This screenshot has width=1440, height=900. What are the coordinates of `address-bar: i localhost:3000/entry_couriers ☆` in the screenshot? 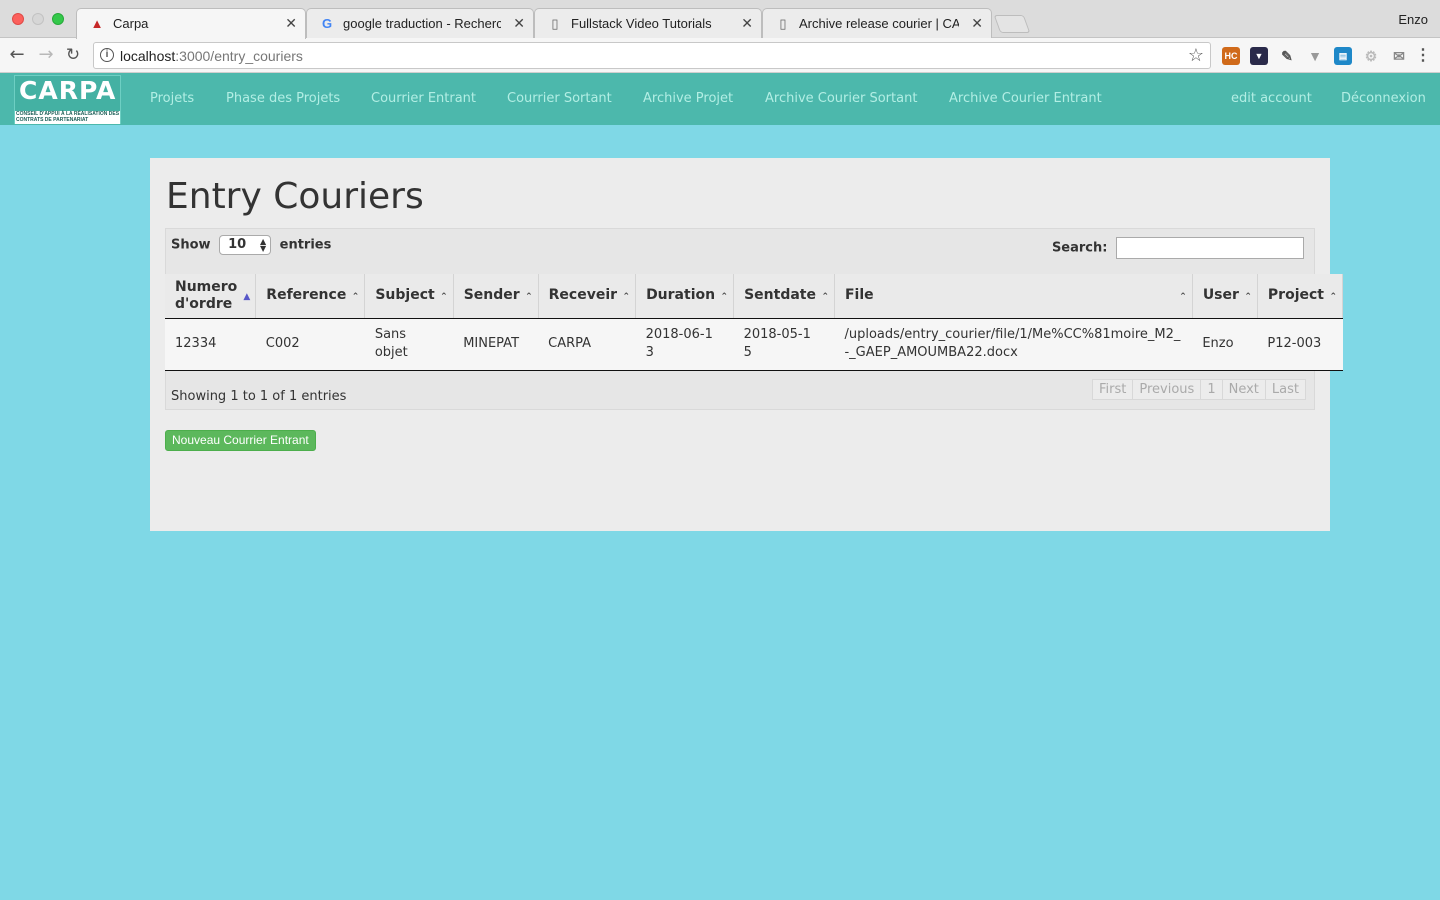 It's located at (652, 55).